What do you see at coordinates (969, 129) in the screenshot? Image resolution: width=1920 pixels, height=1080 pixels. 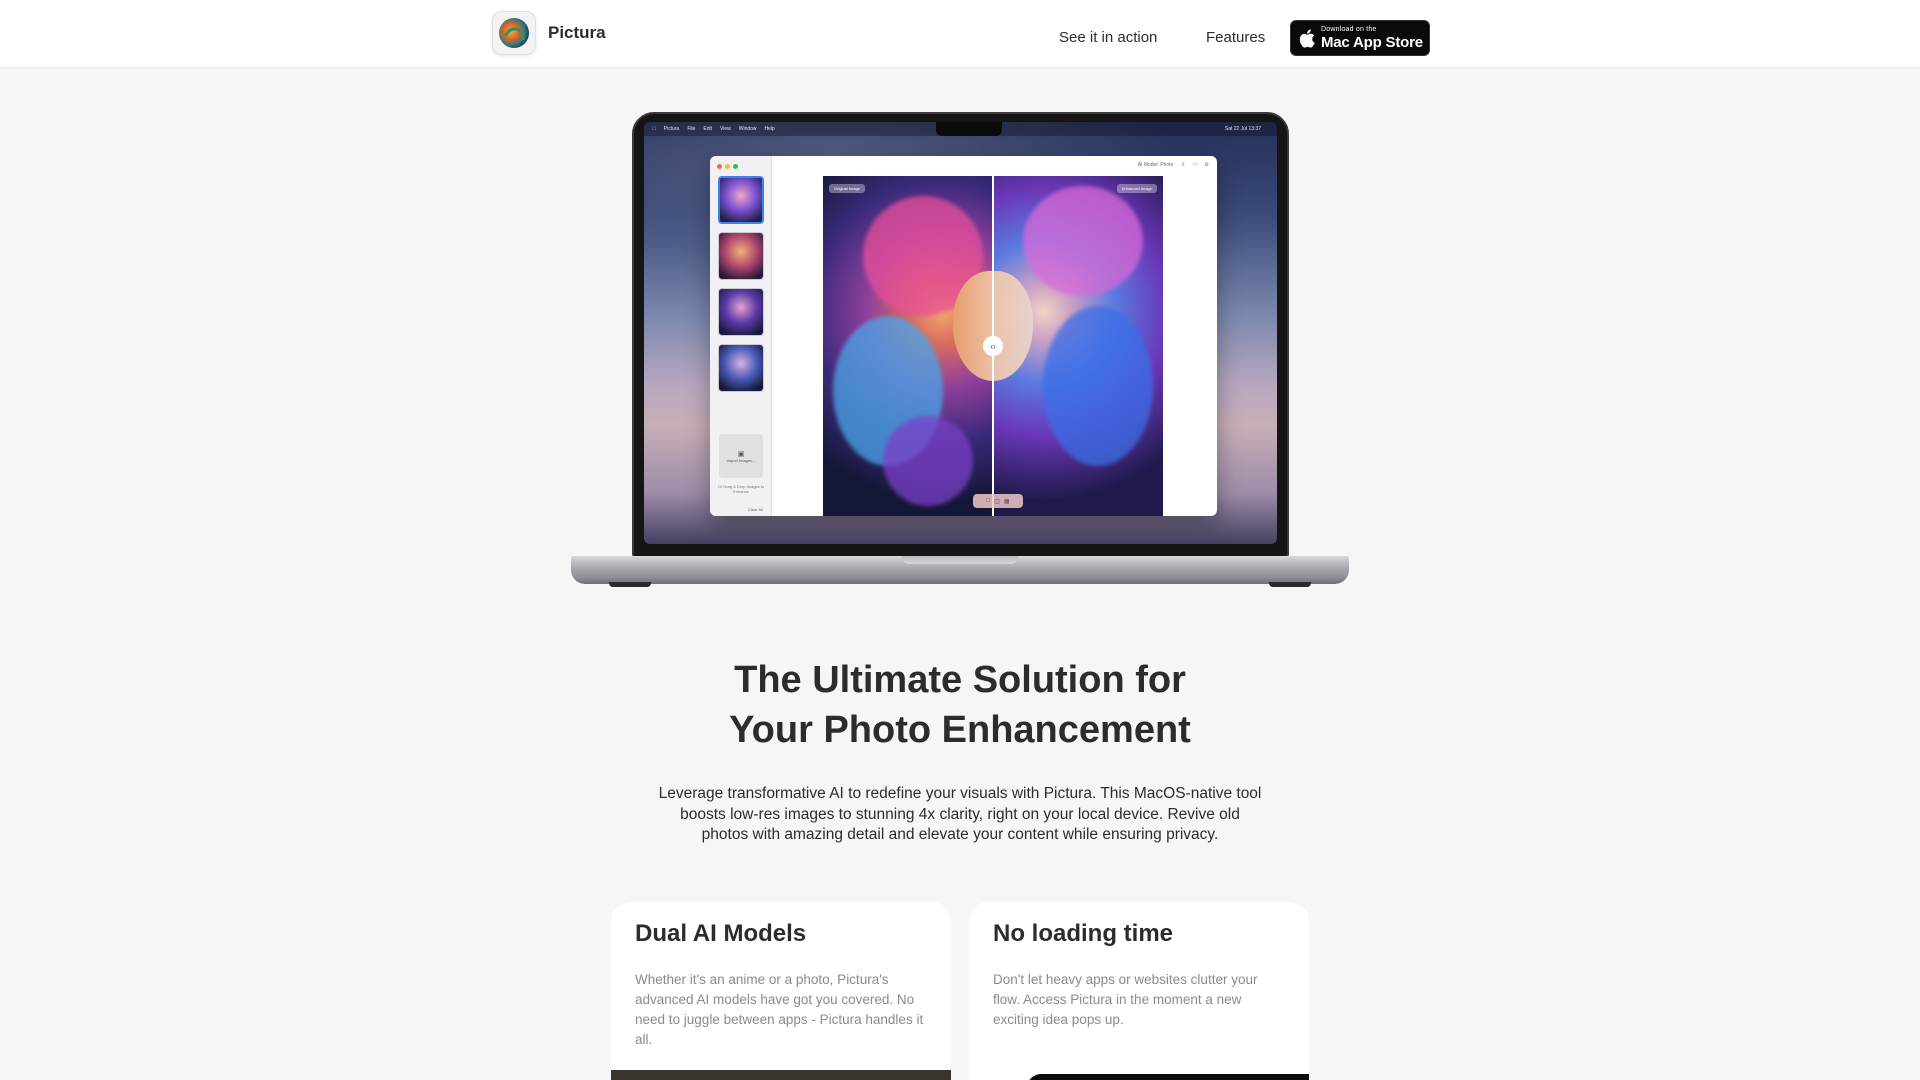 I see `camera-notch` at bounding box center [969, 129].